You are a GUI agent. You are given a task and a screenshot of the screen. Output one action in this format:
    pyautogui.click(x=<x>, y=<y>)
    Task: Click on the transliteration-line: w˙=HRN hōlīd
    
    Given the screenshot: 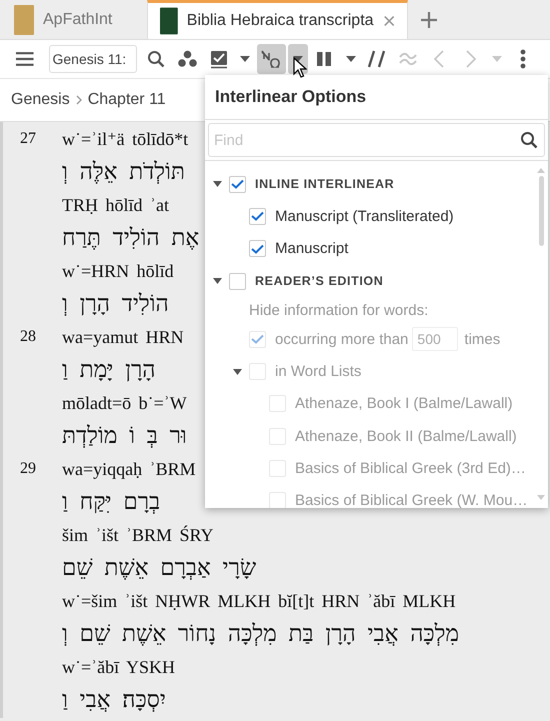 What is the action you would take?
    pyautogui.click(x=118, y=271)
    